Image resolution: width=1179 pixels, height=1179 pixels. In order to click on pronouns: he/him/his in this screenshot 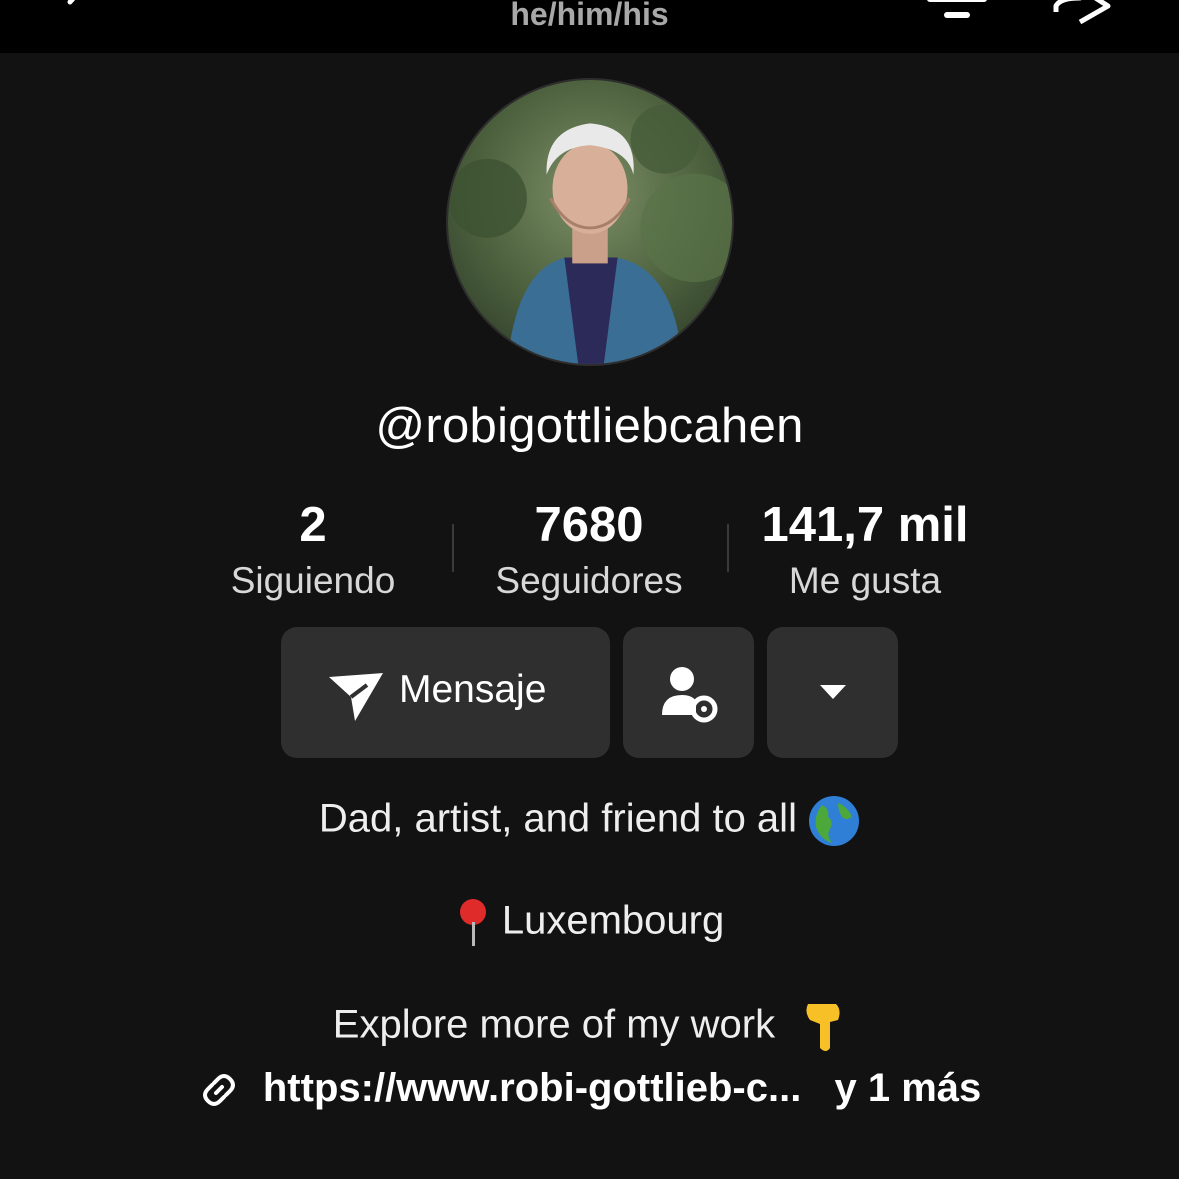, I will do `click(589, 16)`.